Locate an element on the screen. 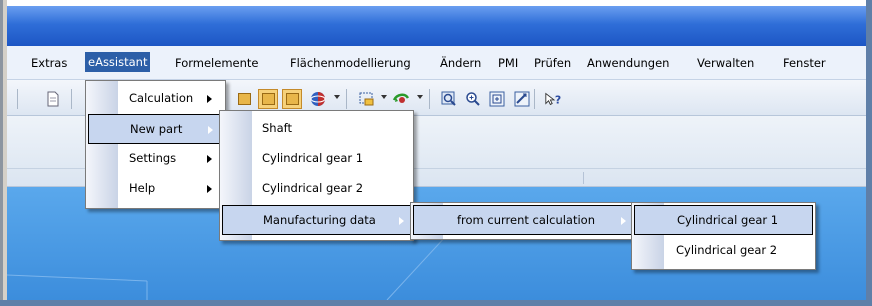 This screenshot has width=872, height=306. sphere-icon is located at coordinates (318, 99).